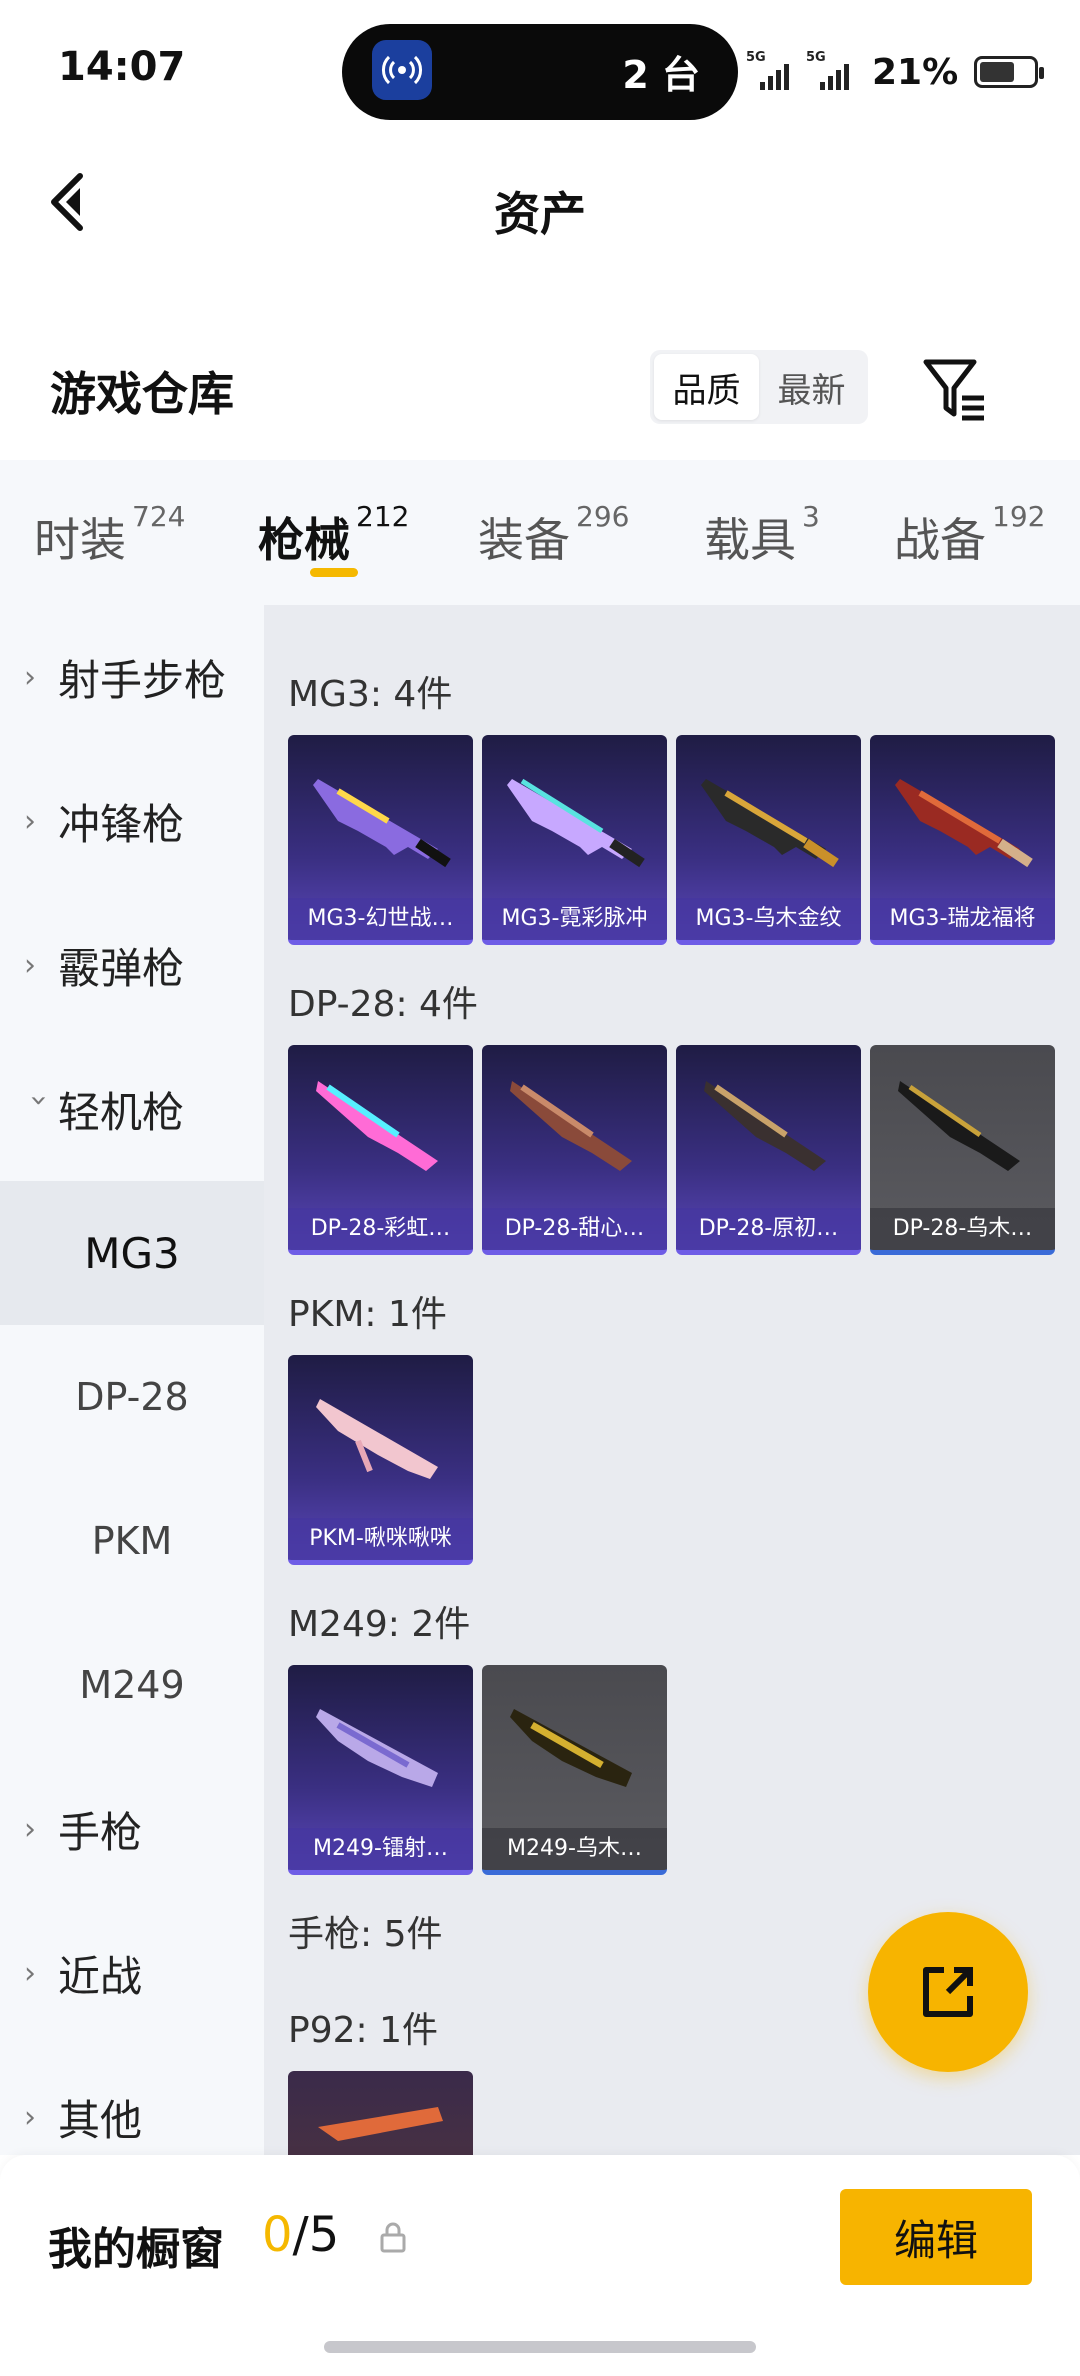 This screenshot has width=1080, height=2376. Describe the element at coordinates (132, 821) in the screenshot. I see `sidebar-item-smg: › 冲锋枪` at that location.